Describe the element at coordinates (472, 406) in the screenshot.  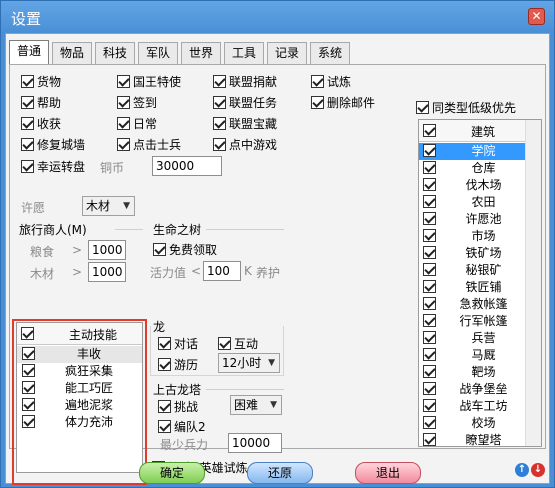
I see `list-item: 战车工坊` at that location.